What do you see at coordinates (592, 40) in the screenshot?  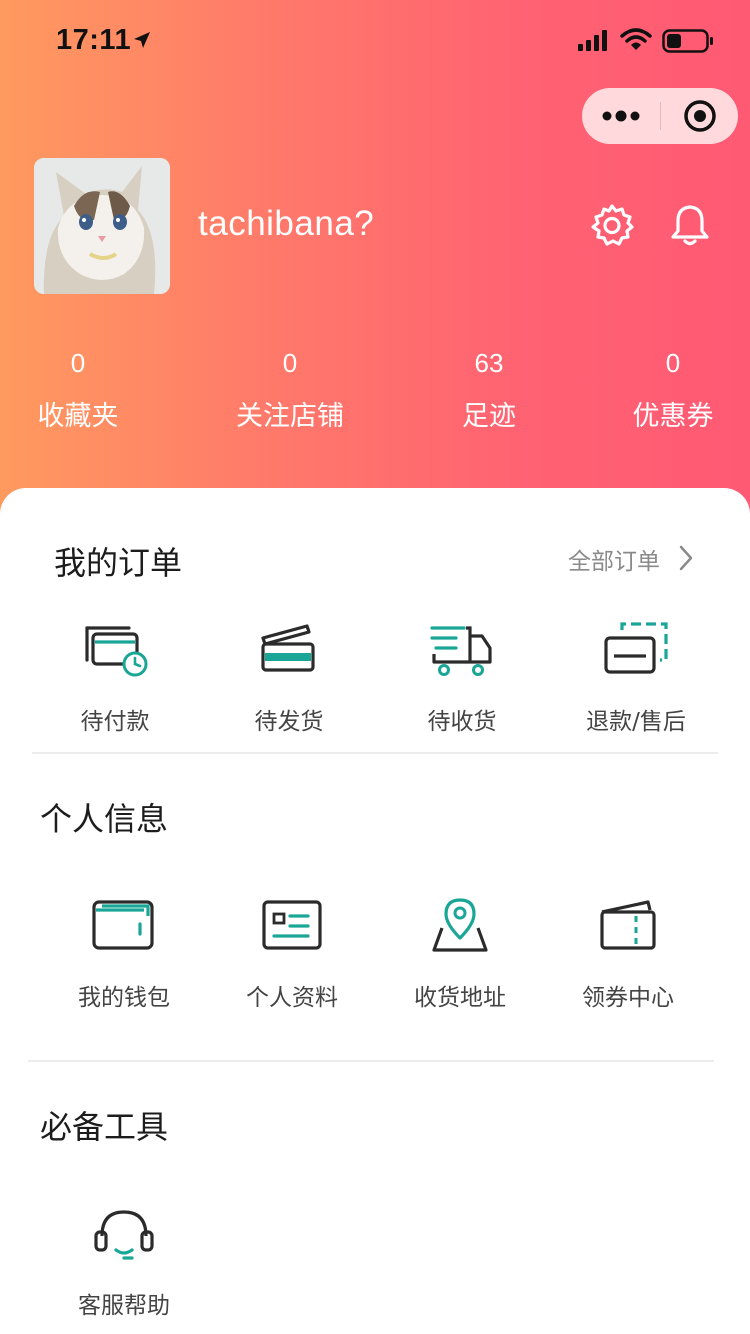 I see `cellular-signal-icon` at bounding box center [592, 40].